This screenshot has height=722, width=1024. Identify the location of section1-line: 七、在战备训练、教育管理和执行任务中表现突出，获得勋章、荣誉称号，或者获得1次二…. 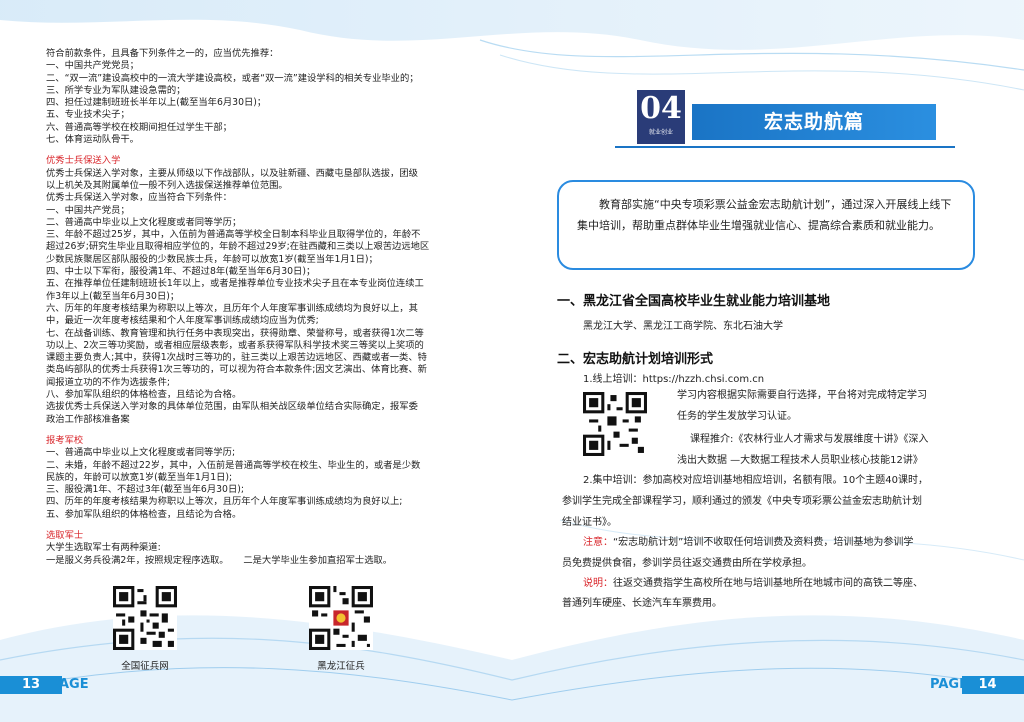
(235, 333).